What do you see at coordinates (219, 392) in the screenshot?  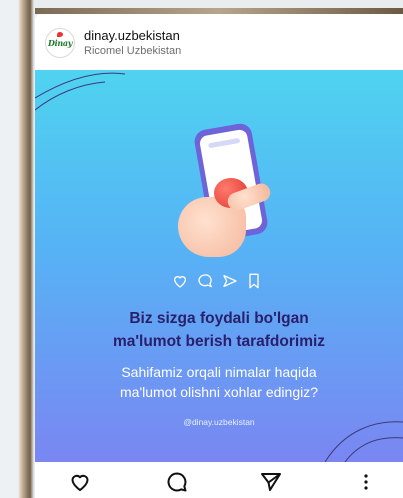 I see `body-line-2: ma'lumot olishni xohlar edingiz?` at bounding box center [219, 392].